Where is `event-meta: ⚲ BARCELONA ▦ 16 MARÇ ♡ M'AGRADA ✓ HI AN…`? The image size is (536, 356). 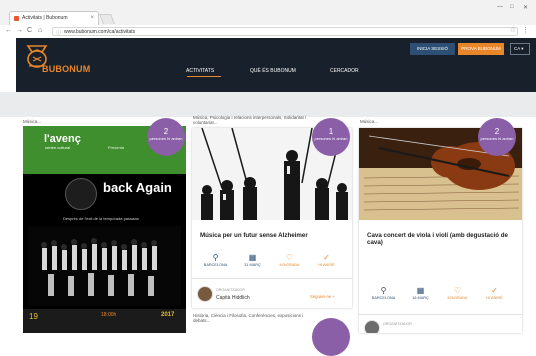 event-meta: ⚲ BARCELONA ▦ 16 MARÇ ♡ M'AGRADA ✓ HI AN… is located at coordinates (439, 293).